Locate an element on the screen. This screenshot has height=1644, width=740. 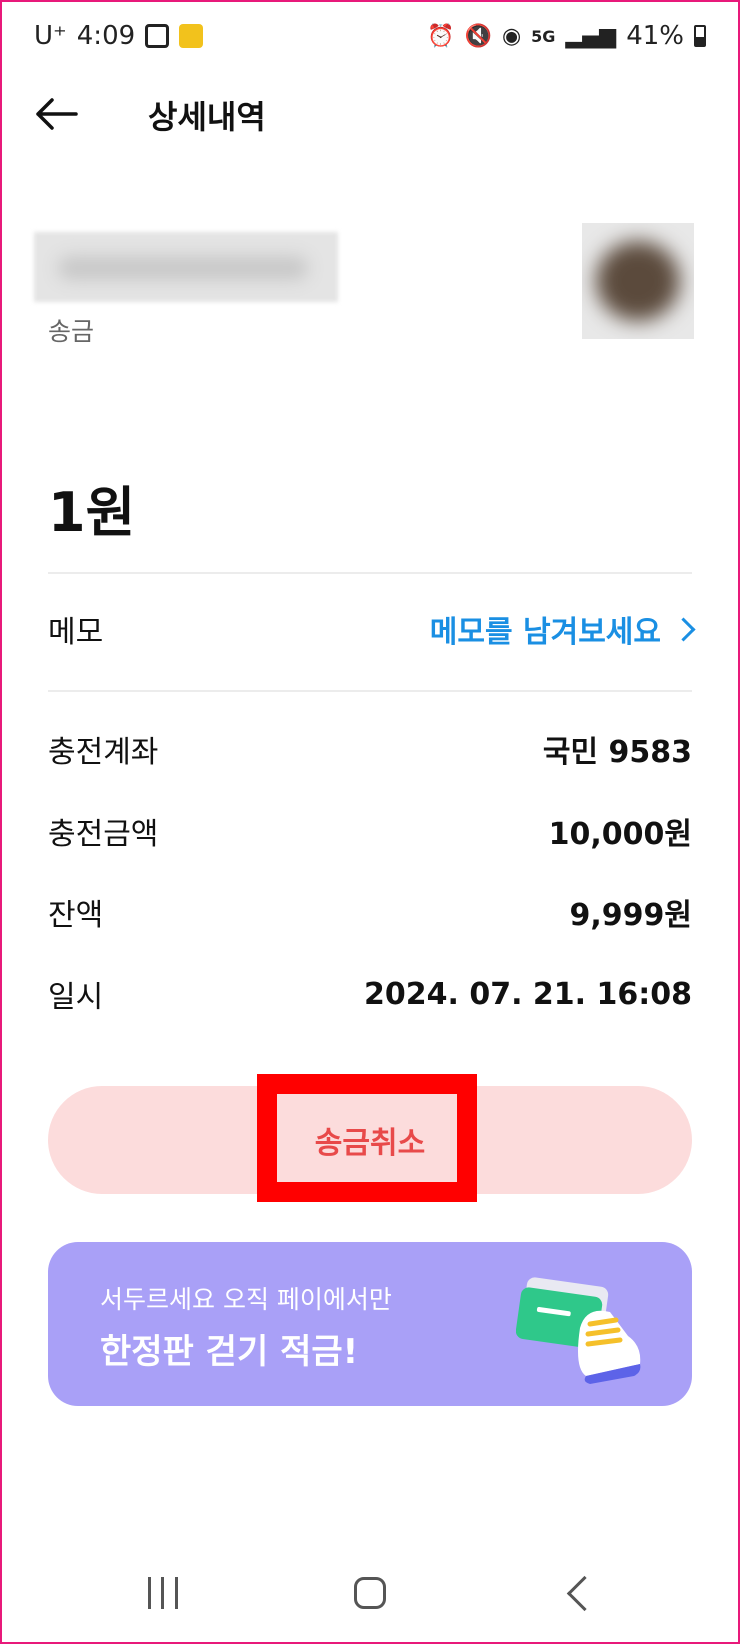
detail-value: 2024. 07. 21. 16:08 is located at coordinates (527, 994).